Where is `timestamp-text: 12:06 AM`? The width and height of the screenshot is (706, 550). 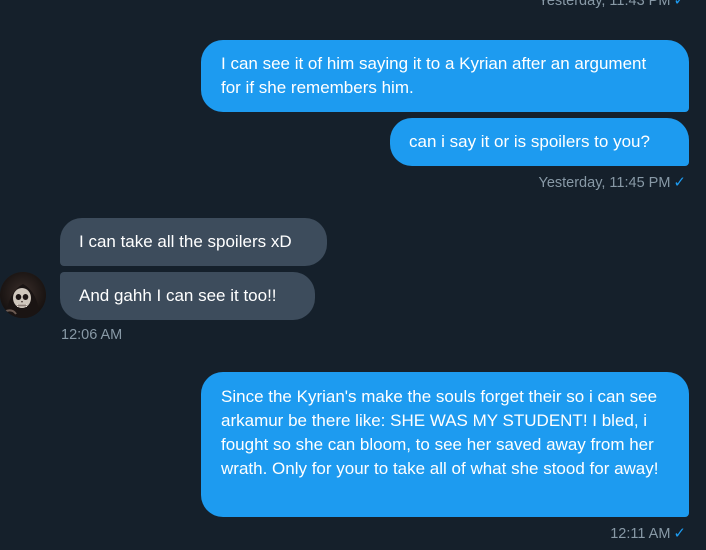
timestamp-text: 12:06 AM is located at coordinates (92, 335).